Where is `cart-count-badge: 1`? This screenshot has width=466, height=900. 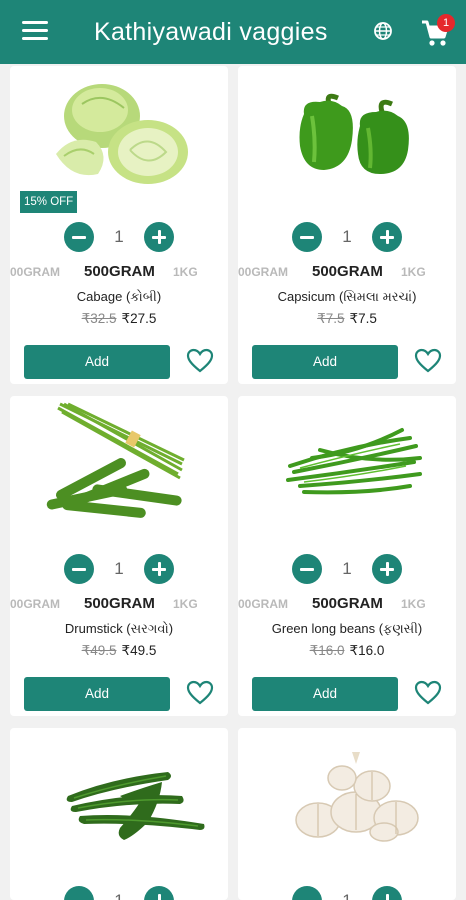 cart-count-badge: 1 is located at coordinates (446, 23).